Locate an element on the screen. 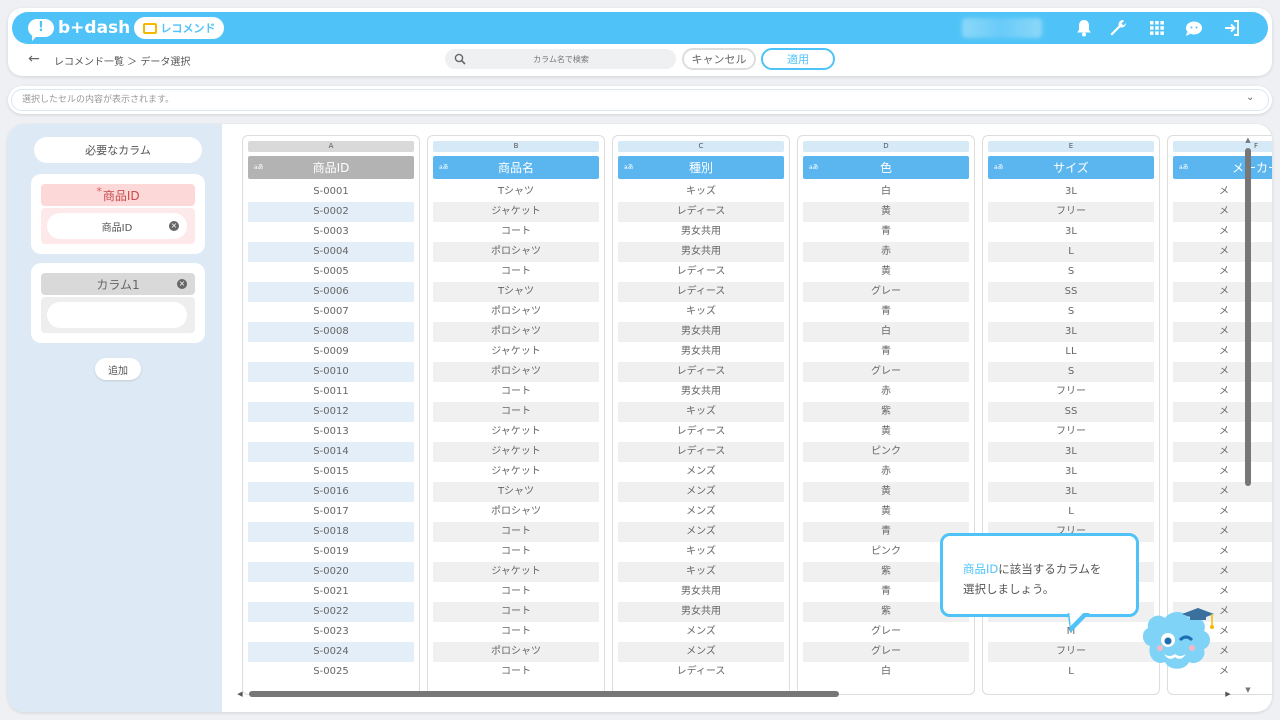 This screenshot has width=1280, height=720. chevron-down-icon: ⌄ is located at coordinates (1252, 98).